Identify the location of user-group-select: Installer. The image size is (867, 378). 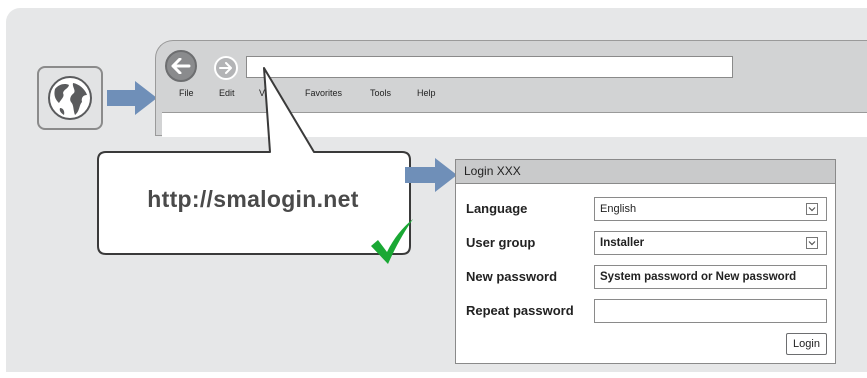
(710, 243).